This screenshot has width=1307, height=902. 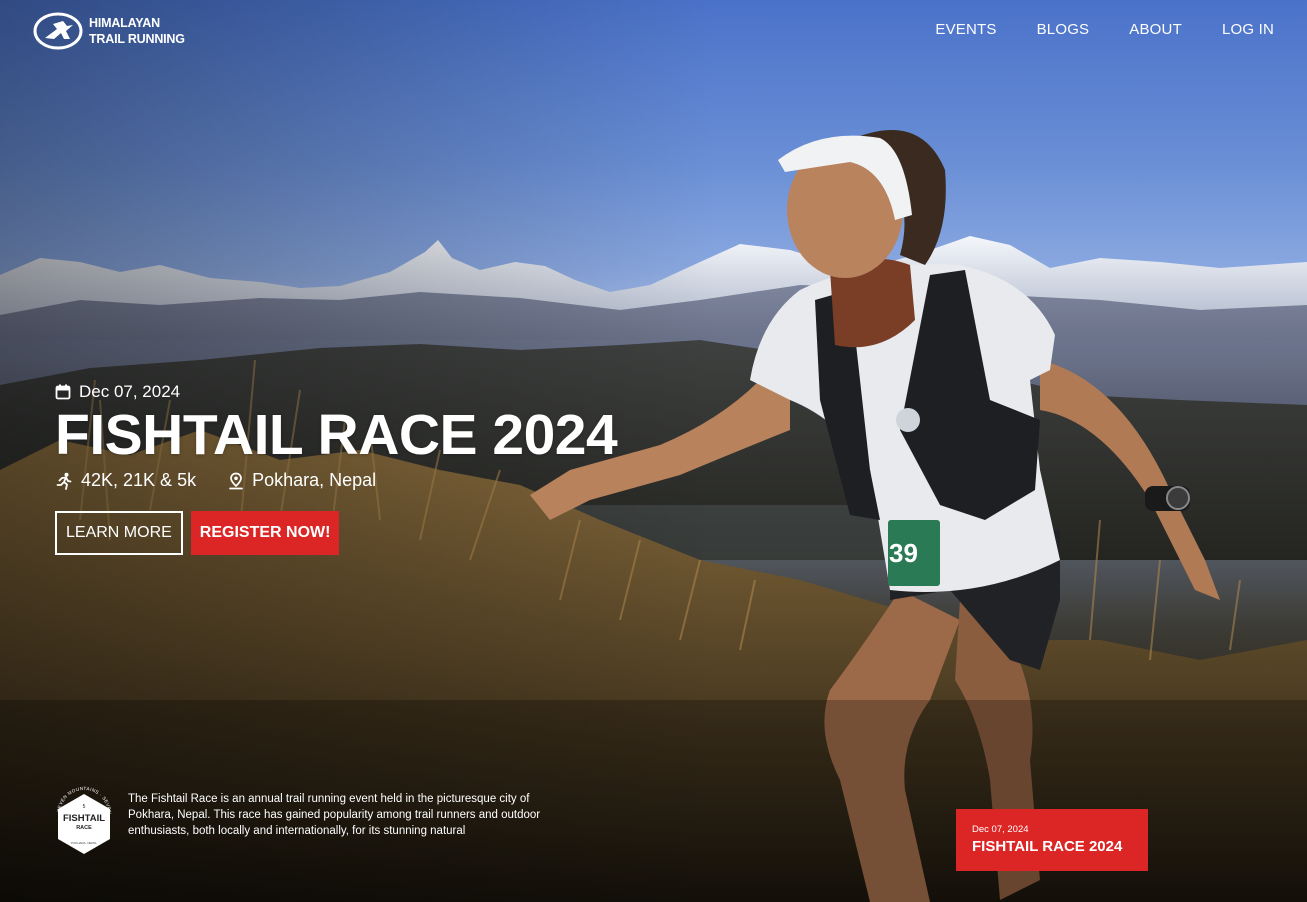 What do you see at coordinates (236, 480) in the screenshot?
I see `location-pin-icon` at bounding box center [236, 480].